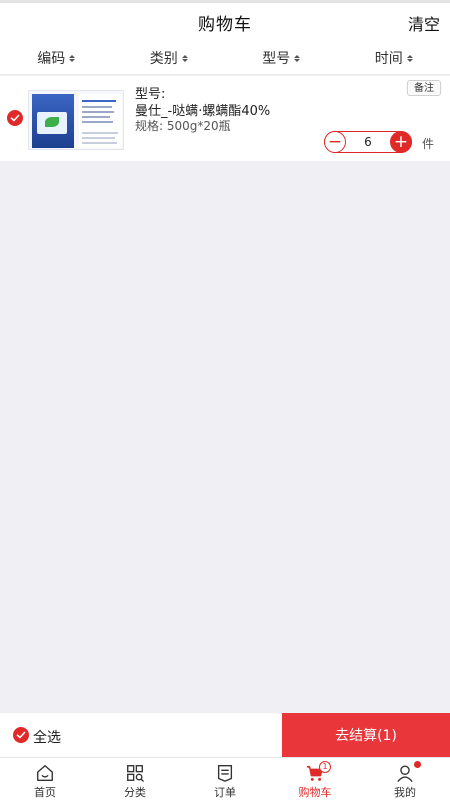  Describe the element at coordinates (135, 773) in the screenshot. I see `category-icon` at that location.